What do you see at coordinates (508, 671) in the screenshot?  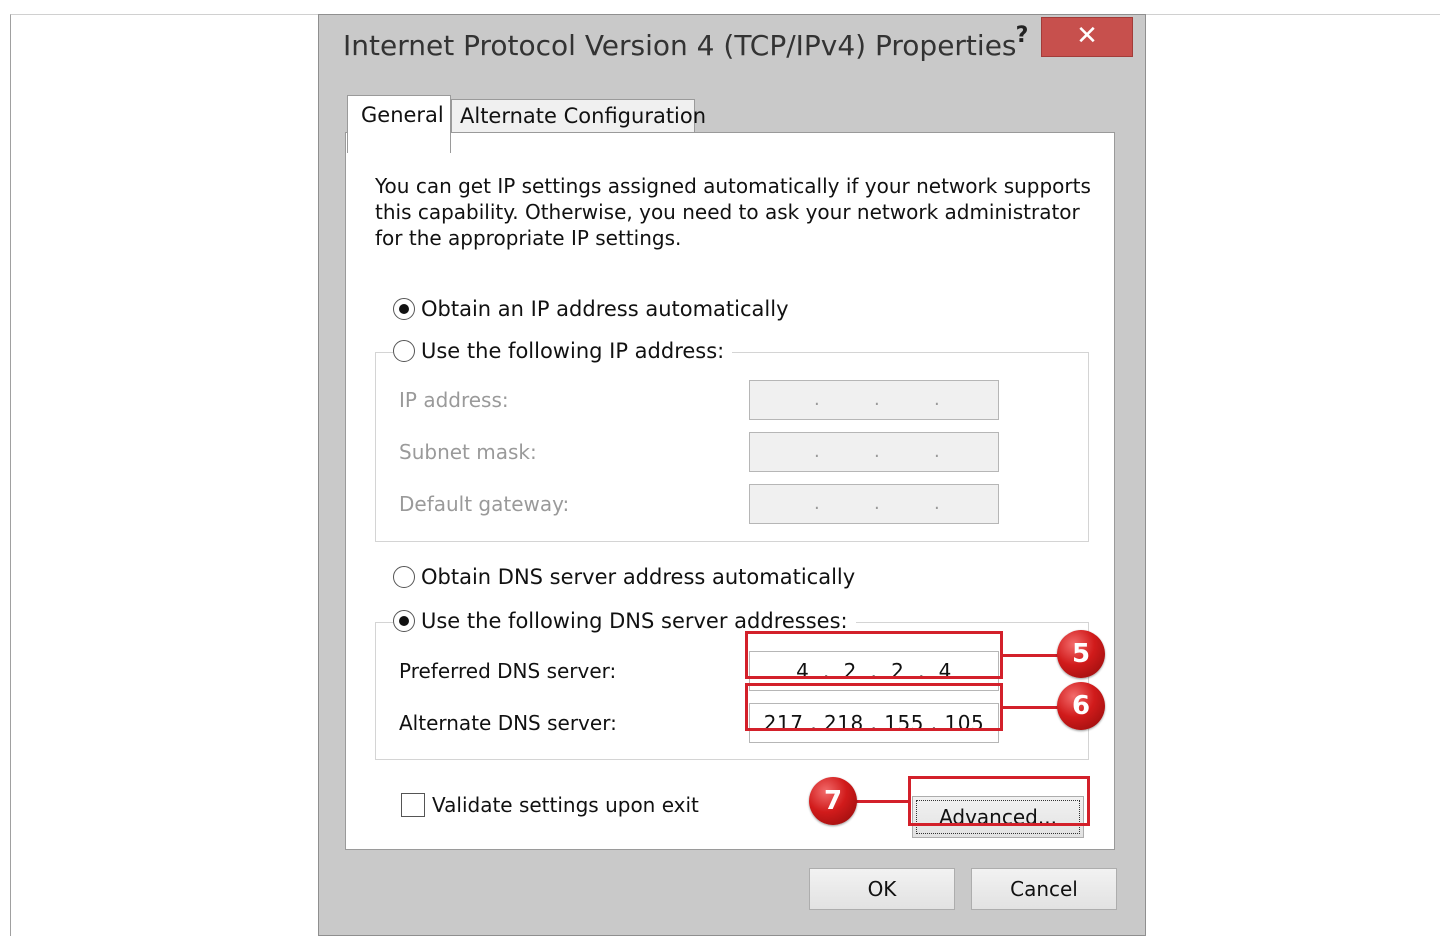 I see `preferred-dns-label: Preferred DNS server:` at bounding box center [508, 671].